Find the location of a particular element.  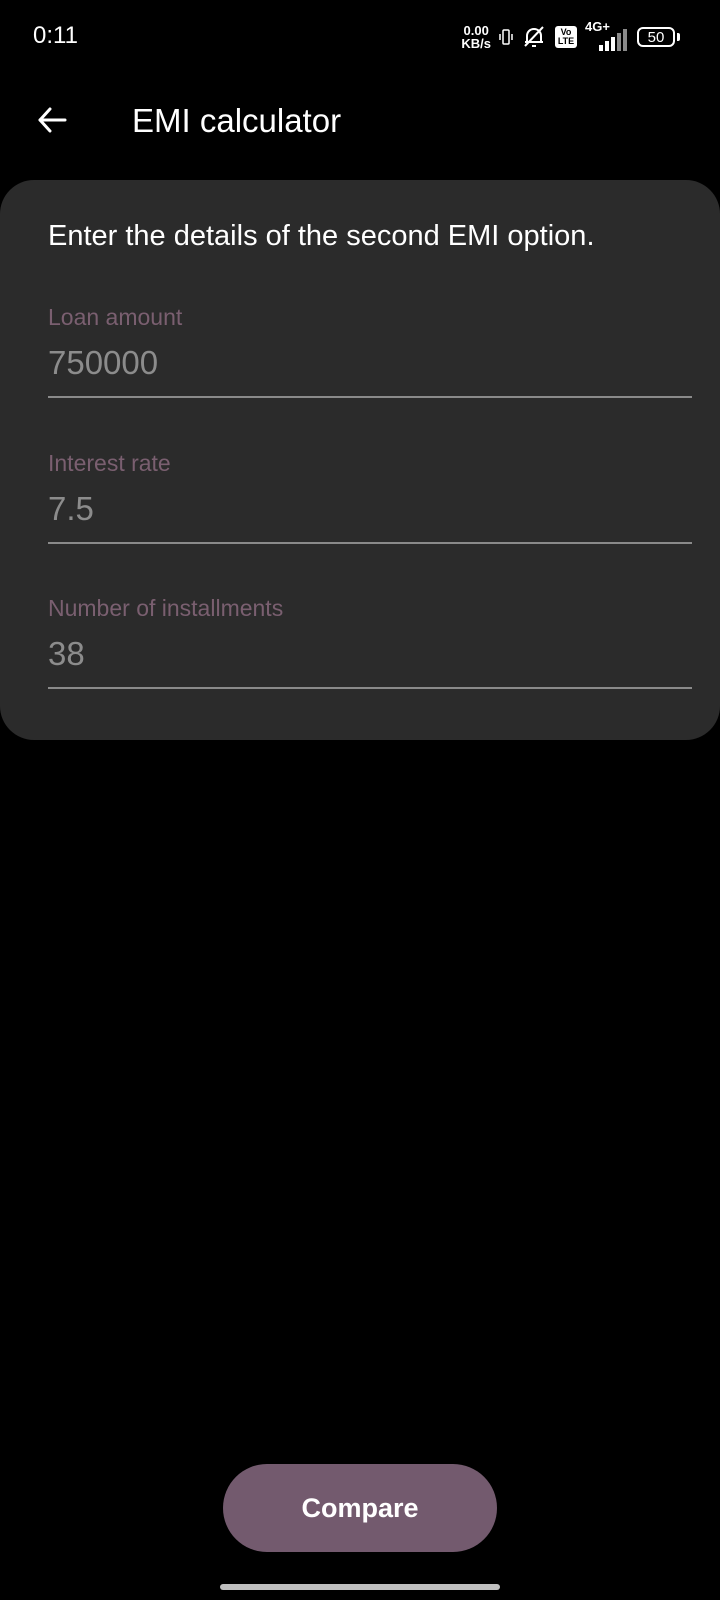

battery-cap is located at coordinates (678, 37).